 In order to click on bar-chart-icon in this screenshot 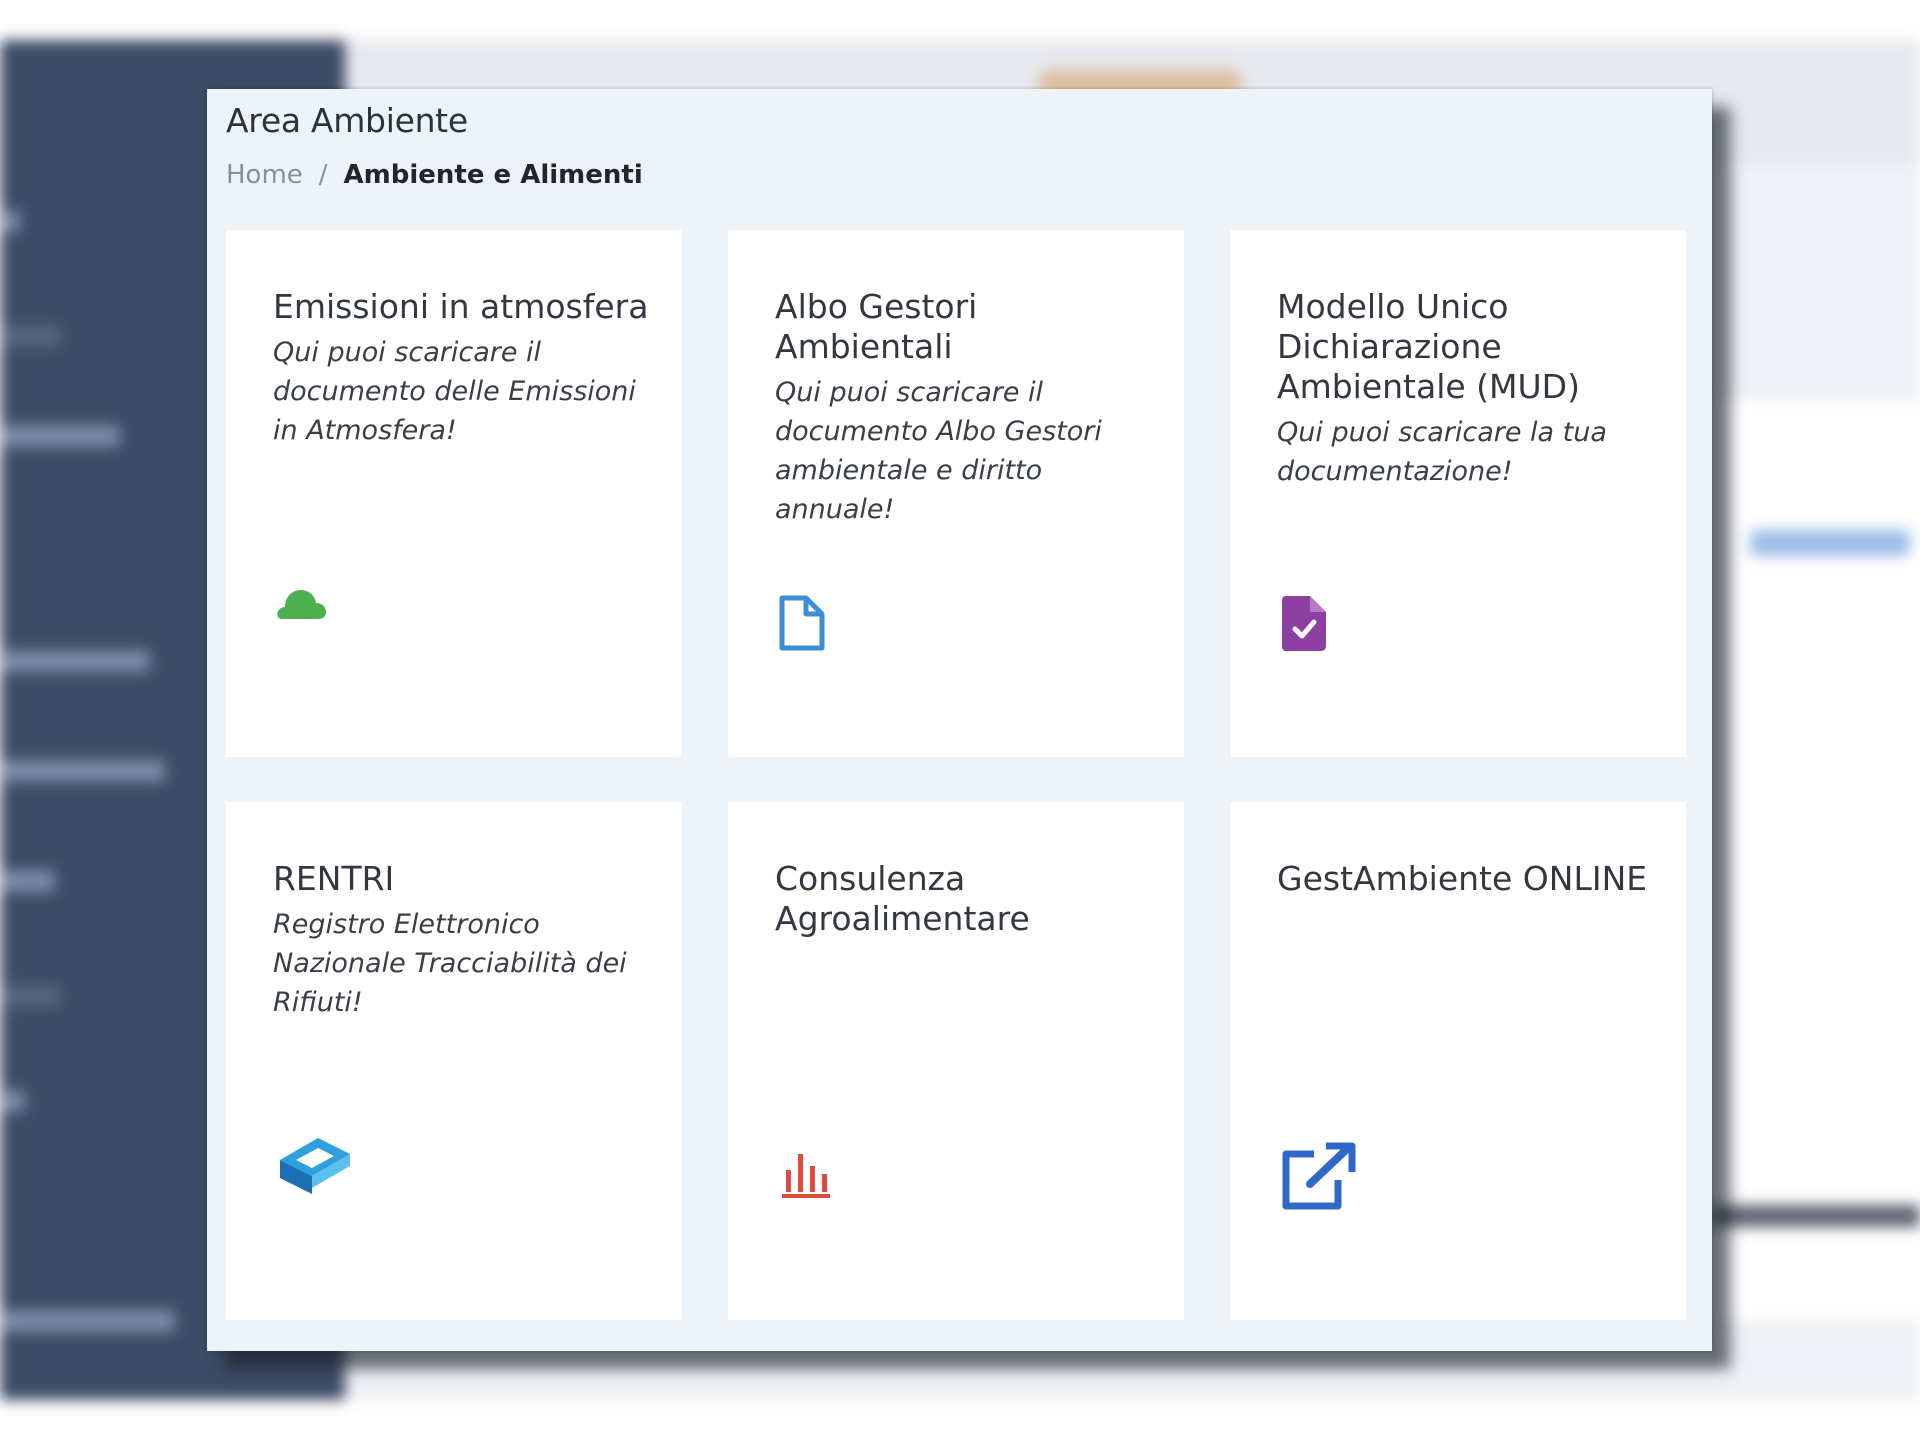, I will do `click(805, 1175)`.